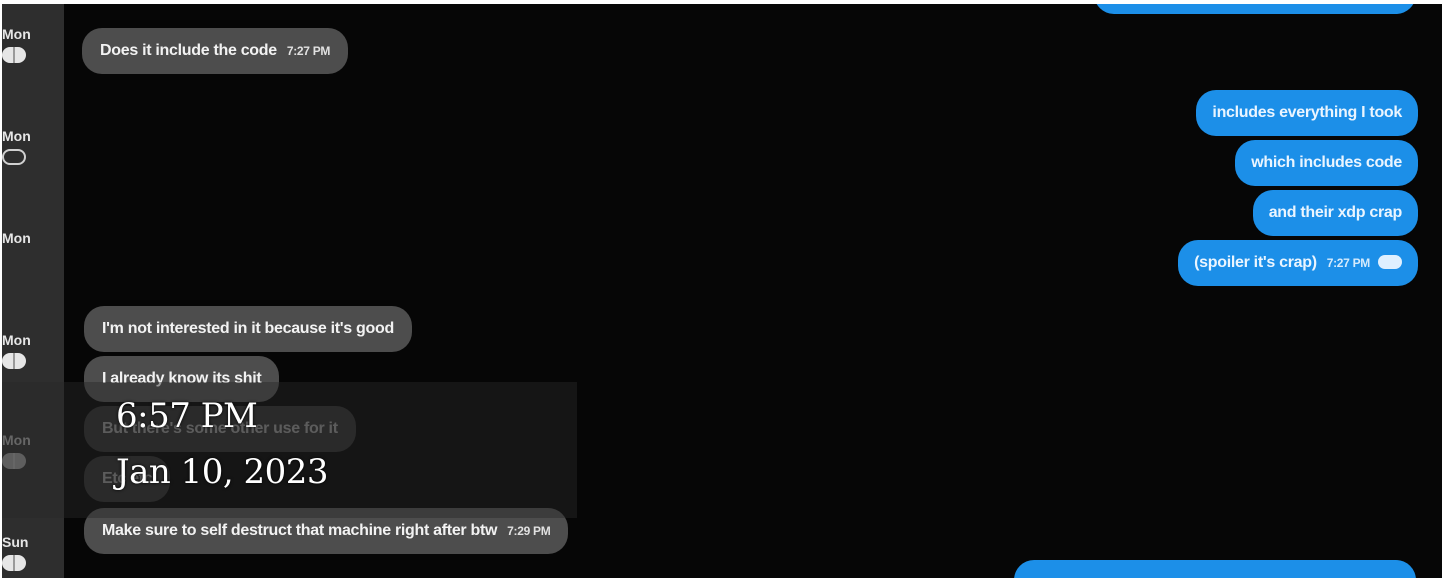 The image size is (1448, 580). What do you see at coordinates (222, 472) in the screenshot?
I see `overlay-date: Jan 10, 2023` at bounding box center [222, 472].